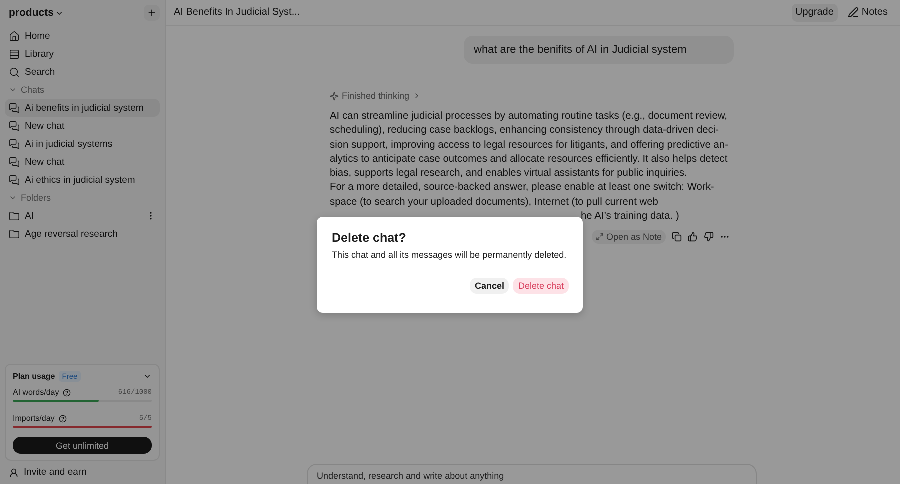 Image resolution: width=900 pixels, height=484 pixels. I want to click on plus-icon, so click(152, 13).